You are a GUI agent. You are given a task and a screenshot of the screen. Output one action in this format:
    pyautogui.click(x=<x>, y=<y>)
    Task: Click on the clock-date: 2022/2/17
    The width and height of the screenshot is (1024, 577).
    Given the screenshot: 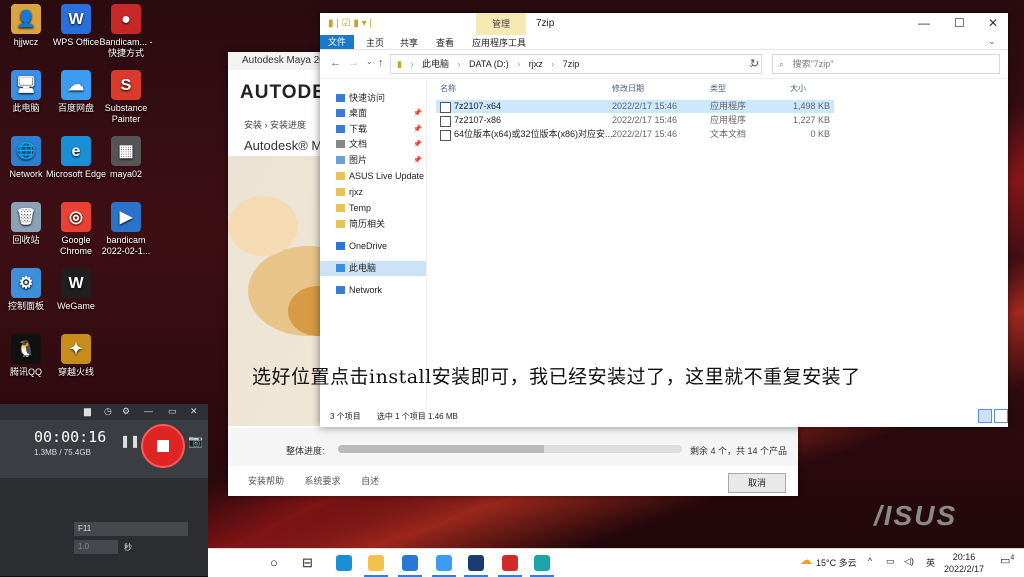 What is the action you would take?
    pyautogui.click(x=964, y=569)
    